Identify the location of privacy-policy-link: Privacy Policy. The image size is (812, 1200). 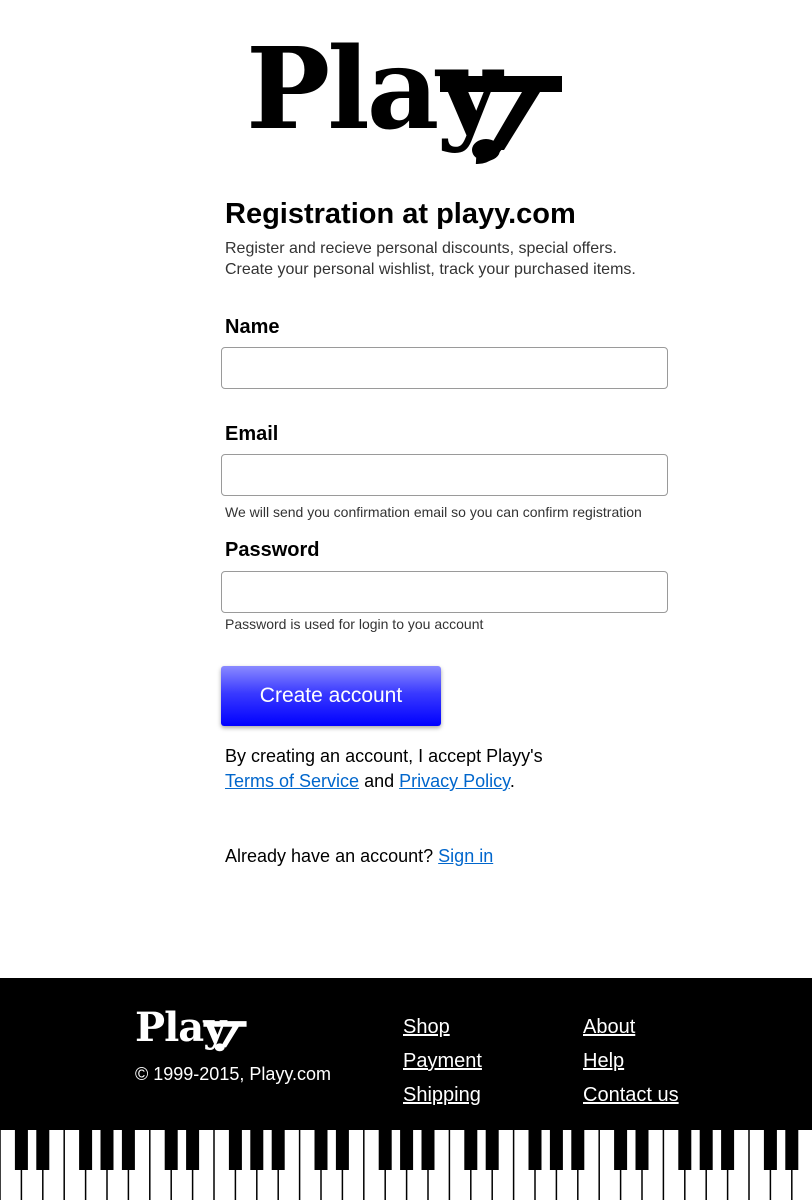
(454, 781).